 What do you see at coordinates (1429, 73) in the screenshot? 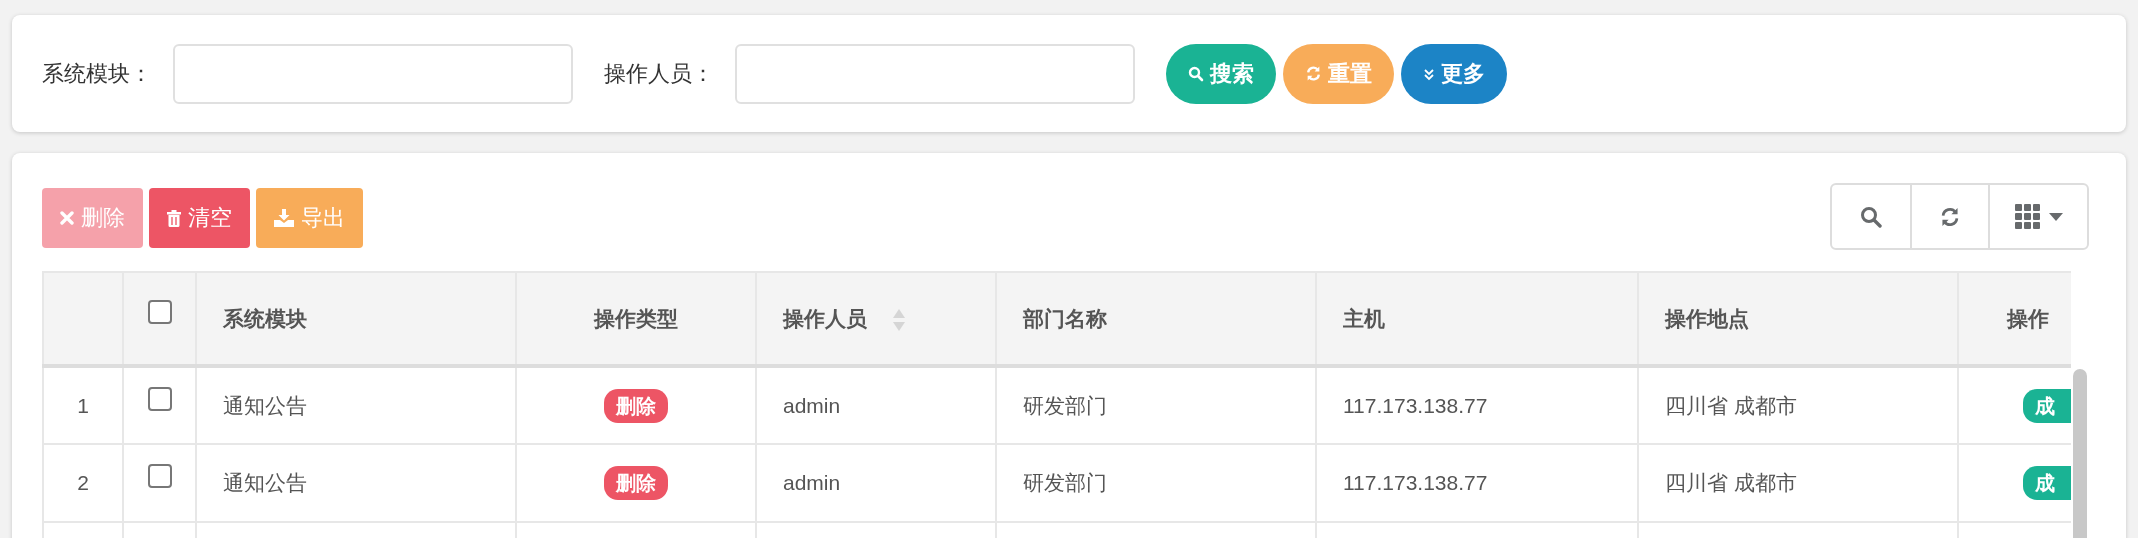
I see `double-chevron-icon` at bounding box center [1429, 73].